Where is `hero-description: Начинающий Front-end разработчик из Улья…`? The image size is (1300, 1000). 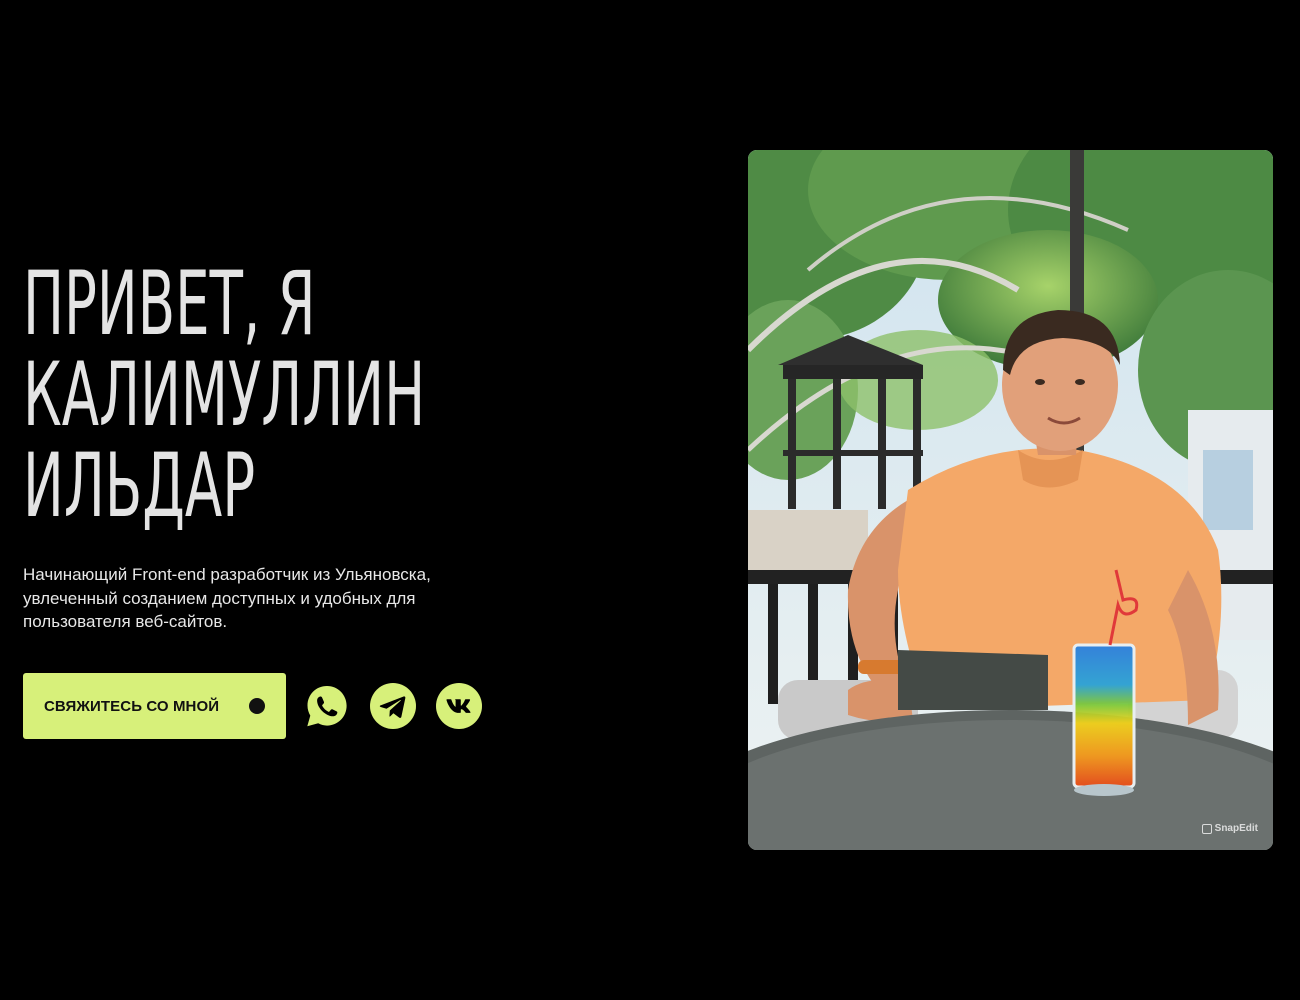
hero-description: Начинающий Front-end разработчик из Улья… is located at coordinates (227, 598).